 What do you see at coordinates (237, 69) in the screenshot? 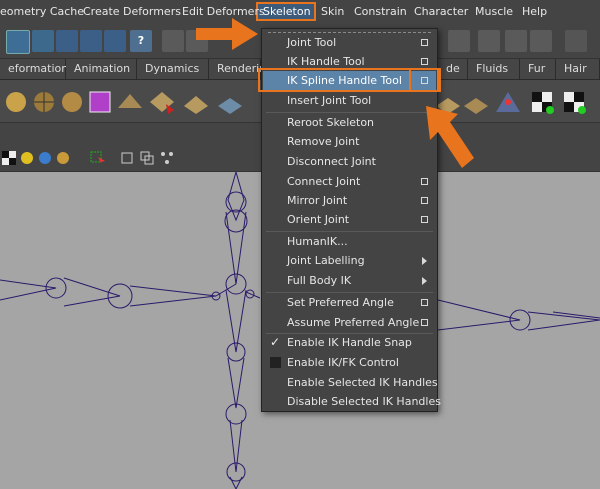
I see `tab-rendering: Renderin` at bounding box center [237, 69].